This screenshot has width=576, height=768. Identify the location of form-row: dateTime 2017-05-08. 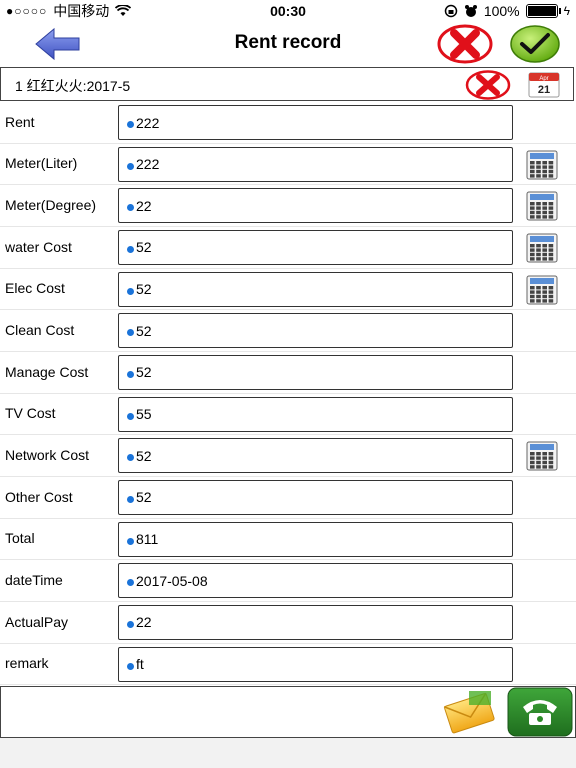
(288, 581).